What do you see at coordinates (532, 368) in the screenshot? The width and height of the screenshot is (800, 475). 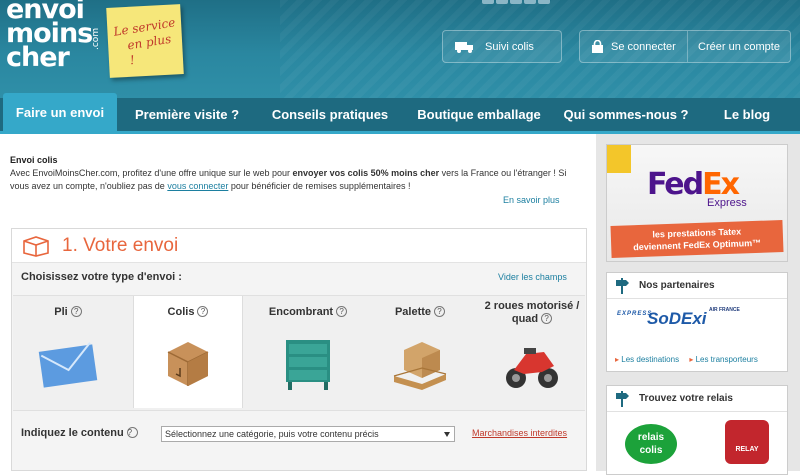 I see `motorbike-icon` at bounding box center [532, 368].